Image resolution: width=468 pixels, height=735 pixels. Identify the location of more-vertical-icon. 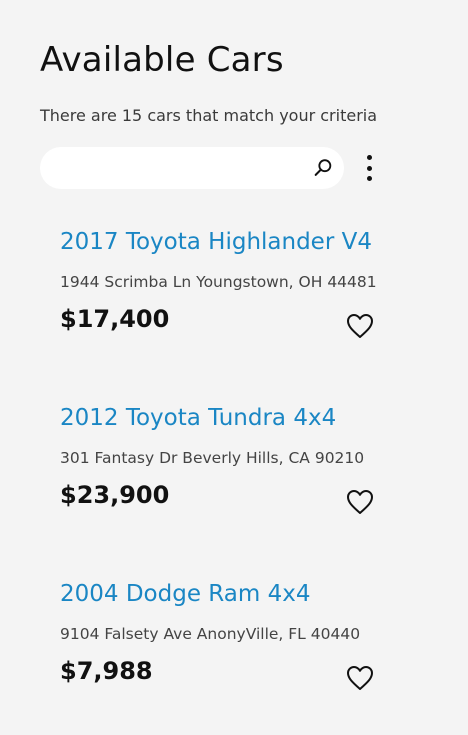
(369, 168).